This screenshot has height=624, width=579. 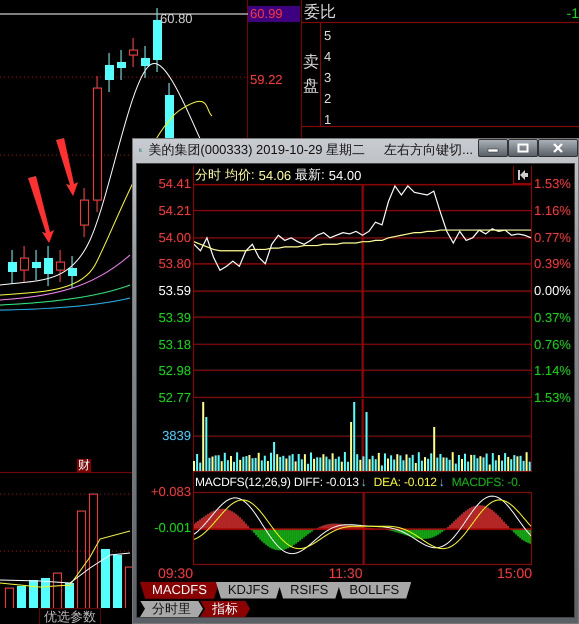 What do you see at coordinates (174, 371) in the screenshot?
I see `price-tick: 52.98` at bounding box center [174, 371].